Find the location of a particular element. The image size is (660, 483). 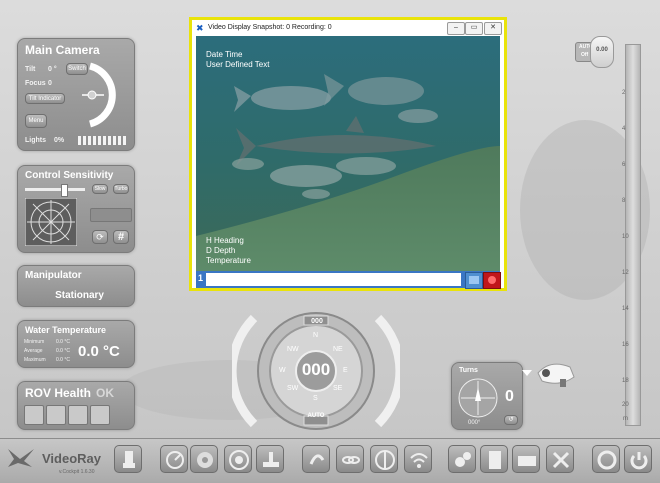

lights-level-bar is located at coordinates (103, 140).